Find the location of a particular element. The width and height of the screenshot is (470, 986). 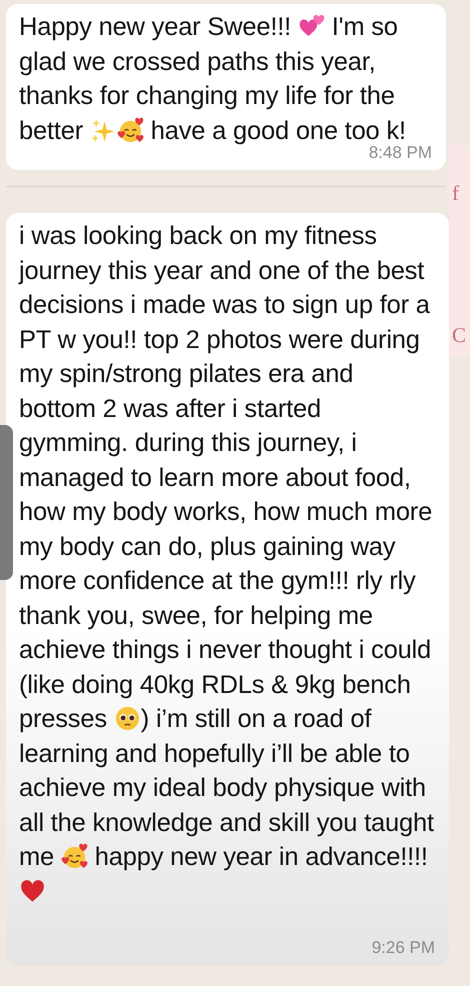

cut-off-letter: C is located at coordinates (459, 335).